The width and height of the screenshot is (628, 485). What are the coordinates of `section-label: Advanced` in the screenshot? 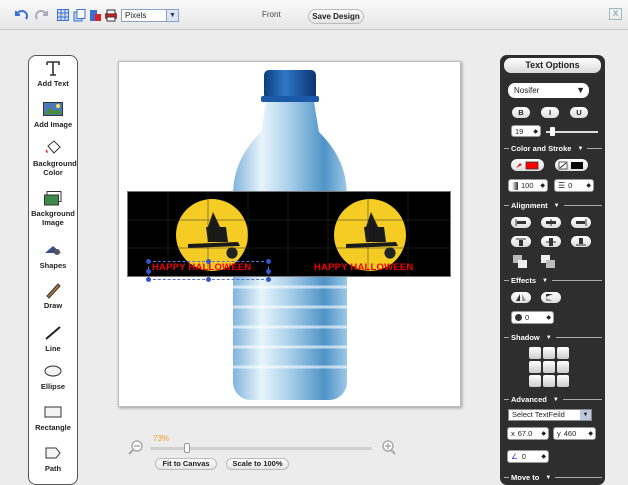 It's located at (529, 399).